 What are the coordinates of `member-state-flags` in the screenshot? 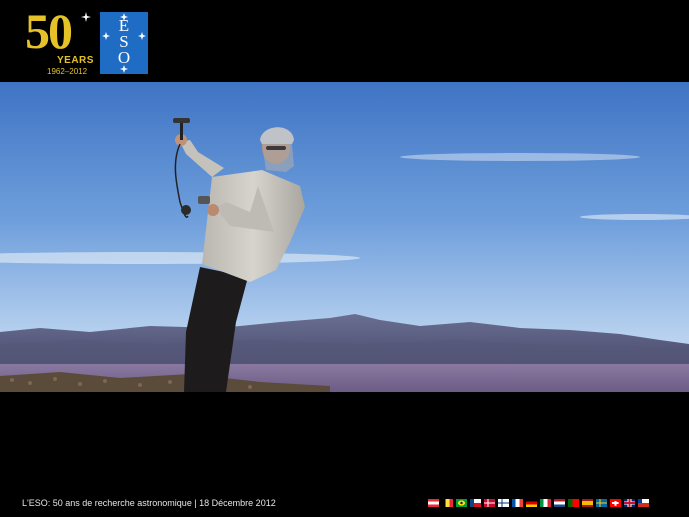 It's located at (538, 503).